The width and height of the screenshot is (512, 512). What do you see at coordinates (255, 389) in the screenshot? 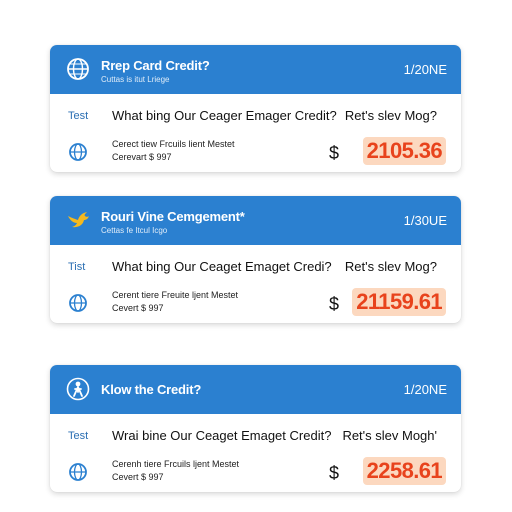
I see `card-header: Klow the Credit? 1/20NE` at bounding box center [255, 389].